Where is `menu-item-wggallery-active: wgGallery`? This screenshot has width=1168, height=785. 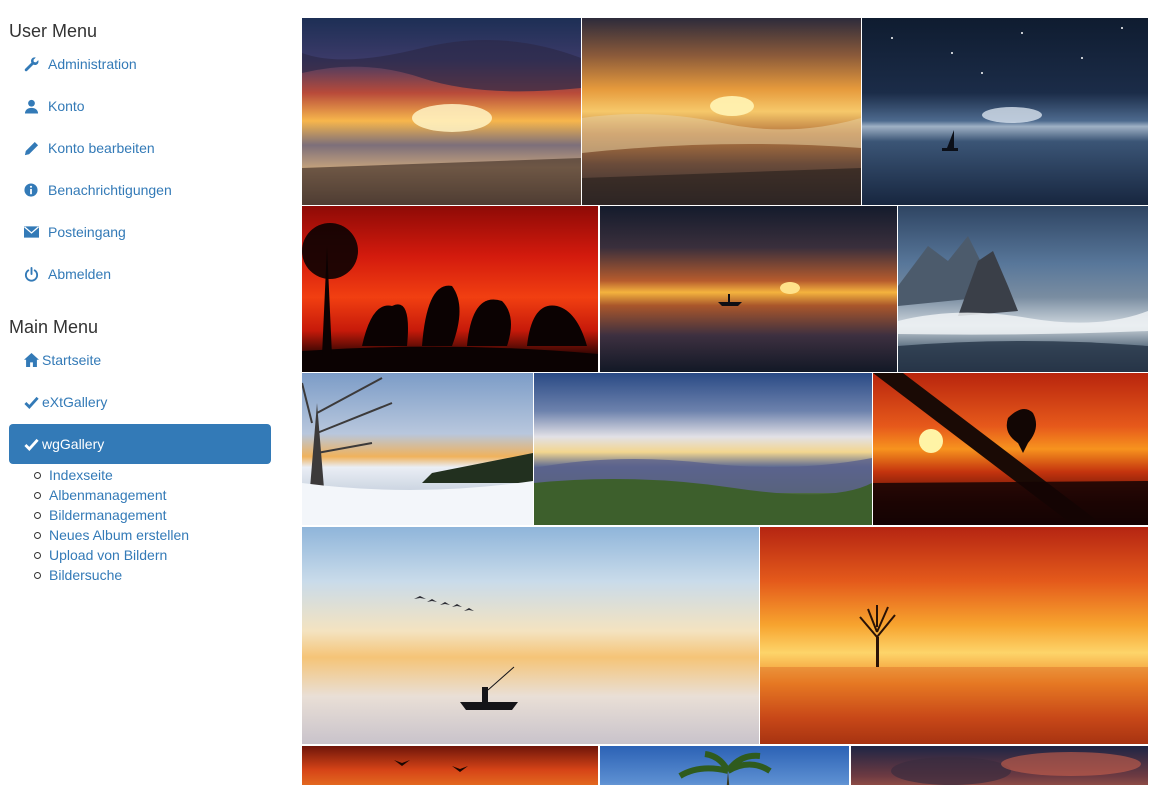 menu-item-wggallery-active: wgGallery is located at coordinates (140, 444).